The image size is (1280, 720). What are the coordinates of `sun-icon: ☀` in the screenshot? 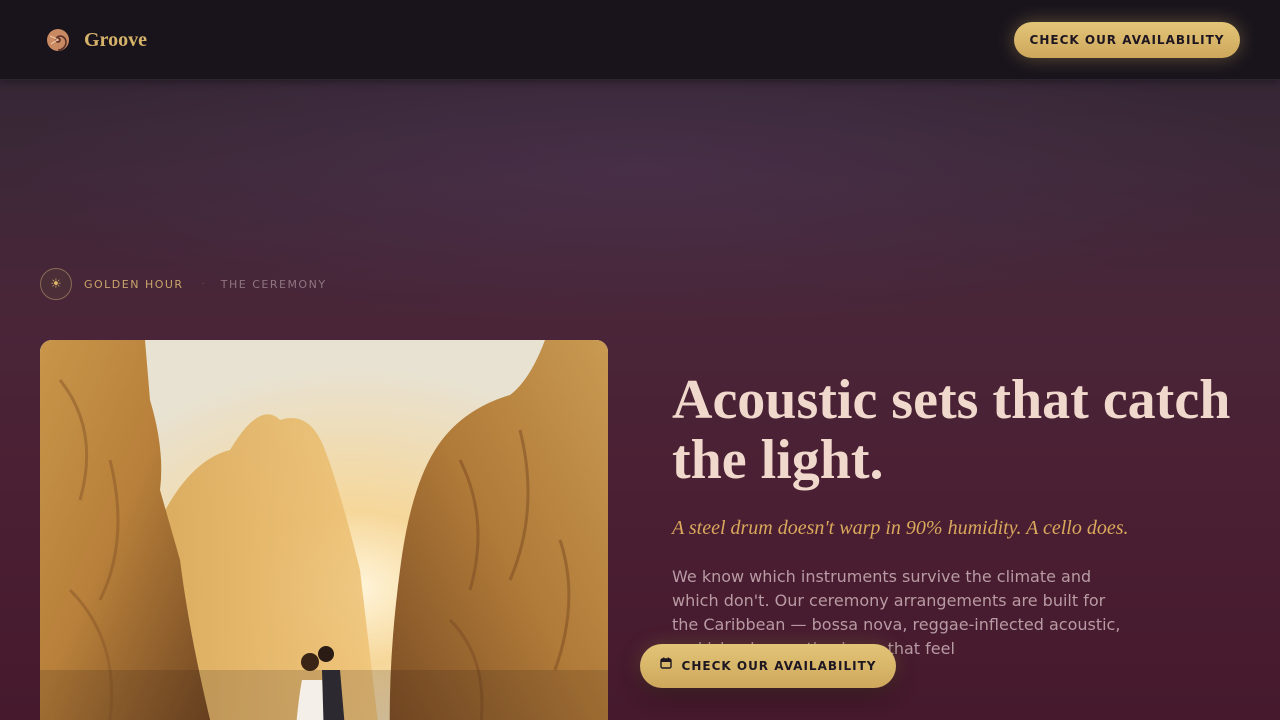 It's located at (56, 284).